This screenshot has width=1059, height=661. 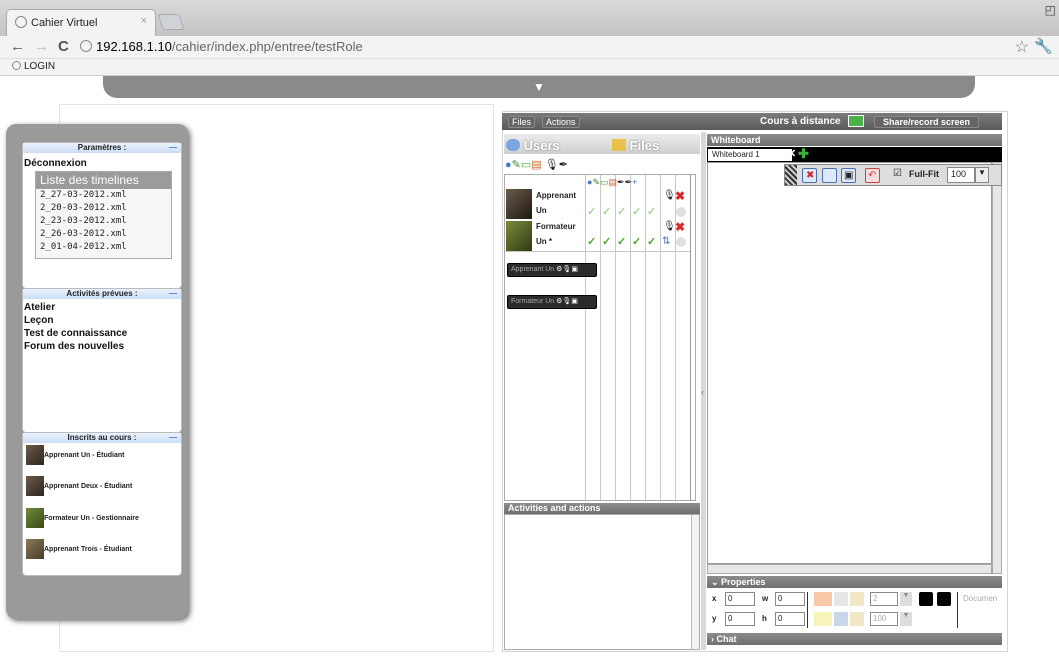 I want to click on properties-header: ⌄ Properties, so click(x=854, y=582).